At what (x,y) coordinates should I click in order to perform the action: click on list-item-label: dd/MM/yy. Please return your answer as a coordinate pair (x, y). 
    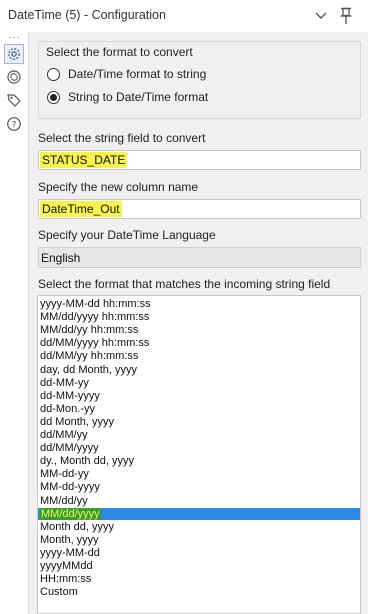
    Looking at the image, I should click on (64, 435).